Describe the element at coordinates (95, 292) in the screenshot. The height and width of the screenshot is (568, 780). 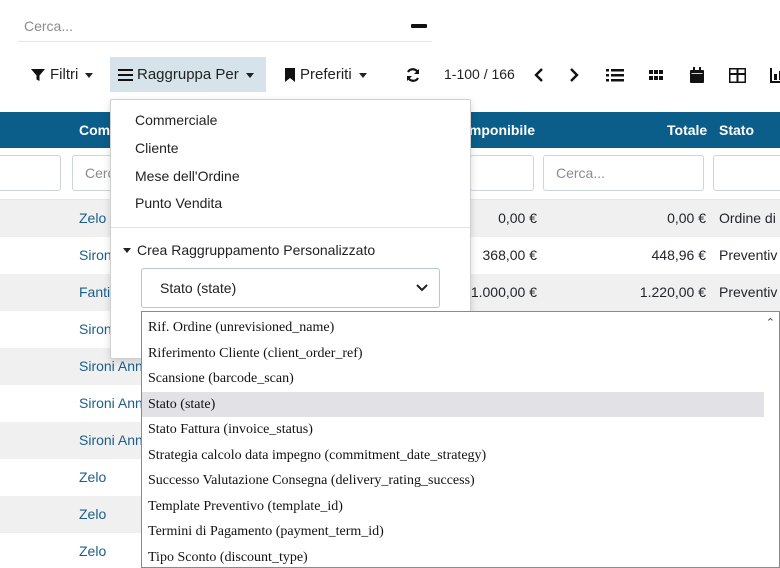
I see `cell-commerciale: Fanti` at that location.